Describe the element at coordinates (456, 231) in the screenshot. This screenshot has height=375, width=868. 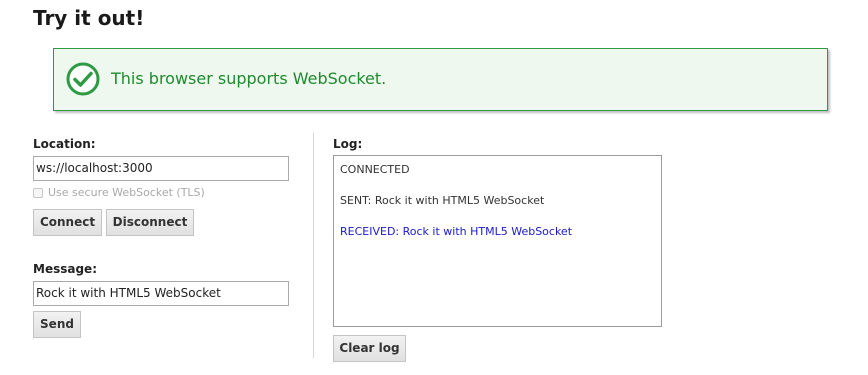
I see `log-entry-received: RECEIVED: Rock it with HTML5 WebSocket` at that location.